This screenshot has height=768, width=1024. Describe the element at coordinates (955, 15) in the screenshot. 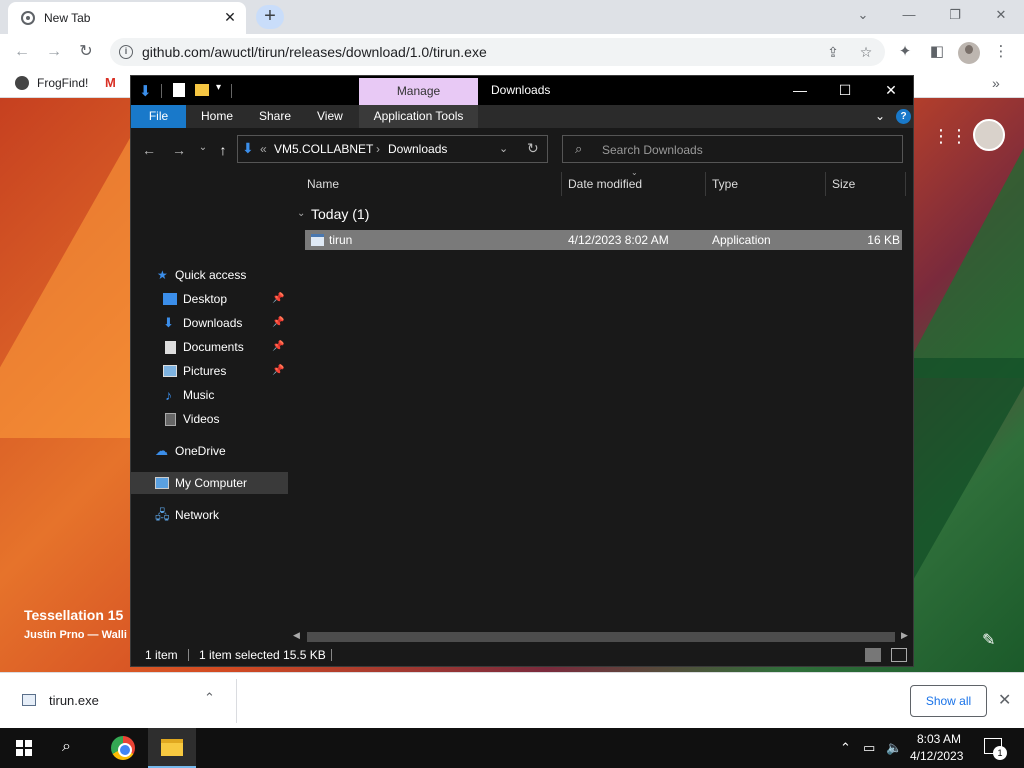

I see `restore-button: ❐` at that location.